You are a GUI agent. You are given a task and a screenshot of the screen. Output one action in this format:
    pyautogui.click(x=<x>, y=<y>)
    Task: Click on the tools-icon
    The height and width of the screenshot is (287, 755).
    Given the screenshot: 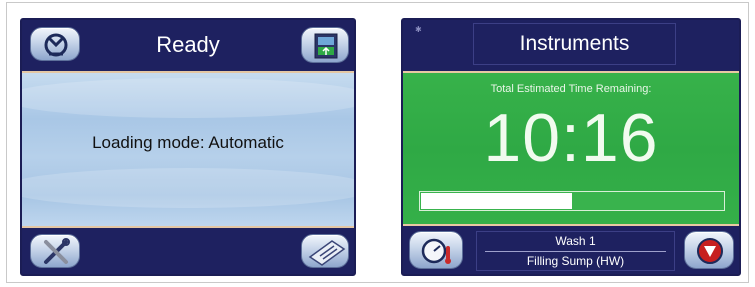 What is the action you would take?
    pyautogui.click(x=57, y=251)
    